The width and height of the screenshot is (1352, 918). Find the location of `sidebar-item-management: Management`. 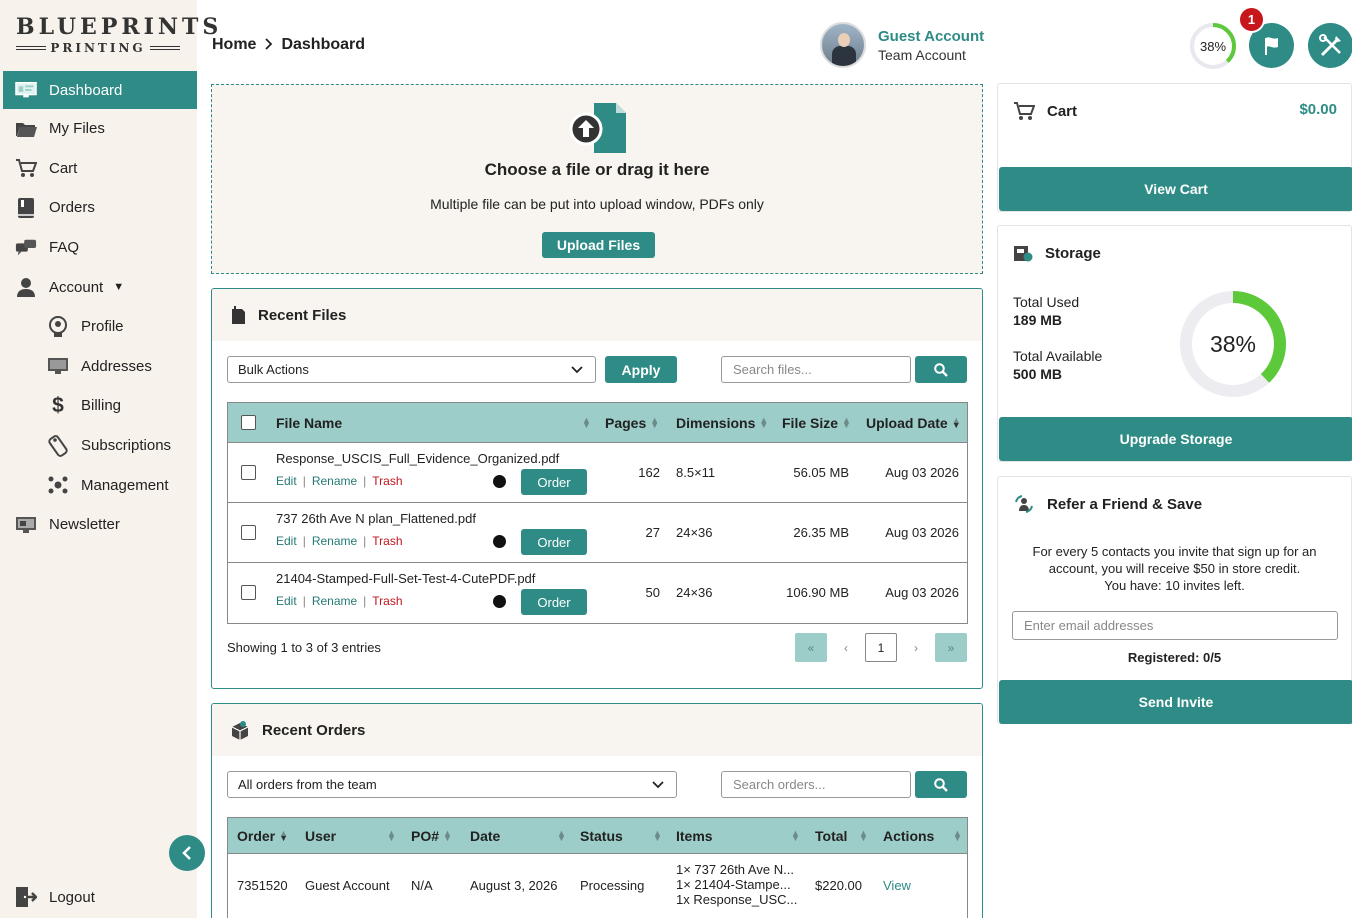

sidebar-item-management: Management is located at coordinates (100, 485).